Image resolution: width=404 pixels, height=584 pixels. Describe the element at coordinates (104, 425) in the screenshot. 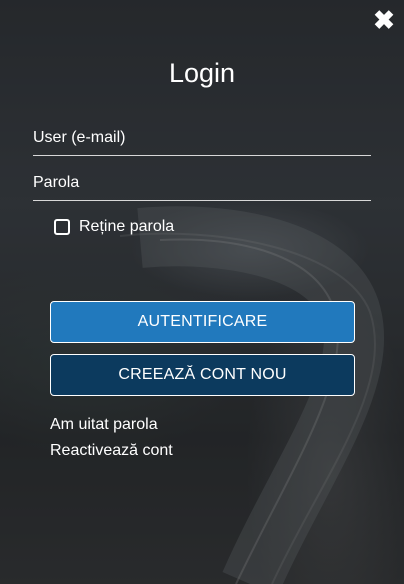

I see `forgot-password-link: Am uitat parola` at that location.